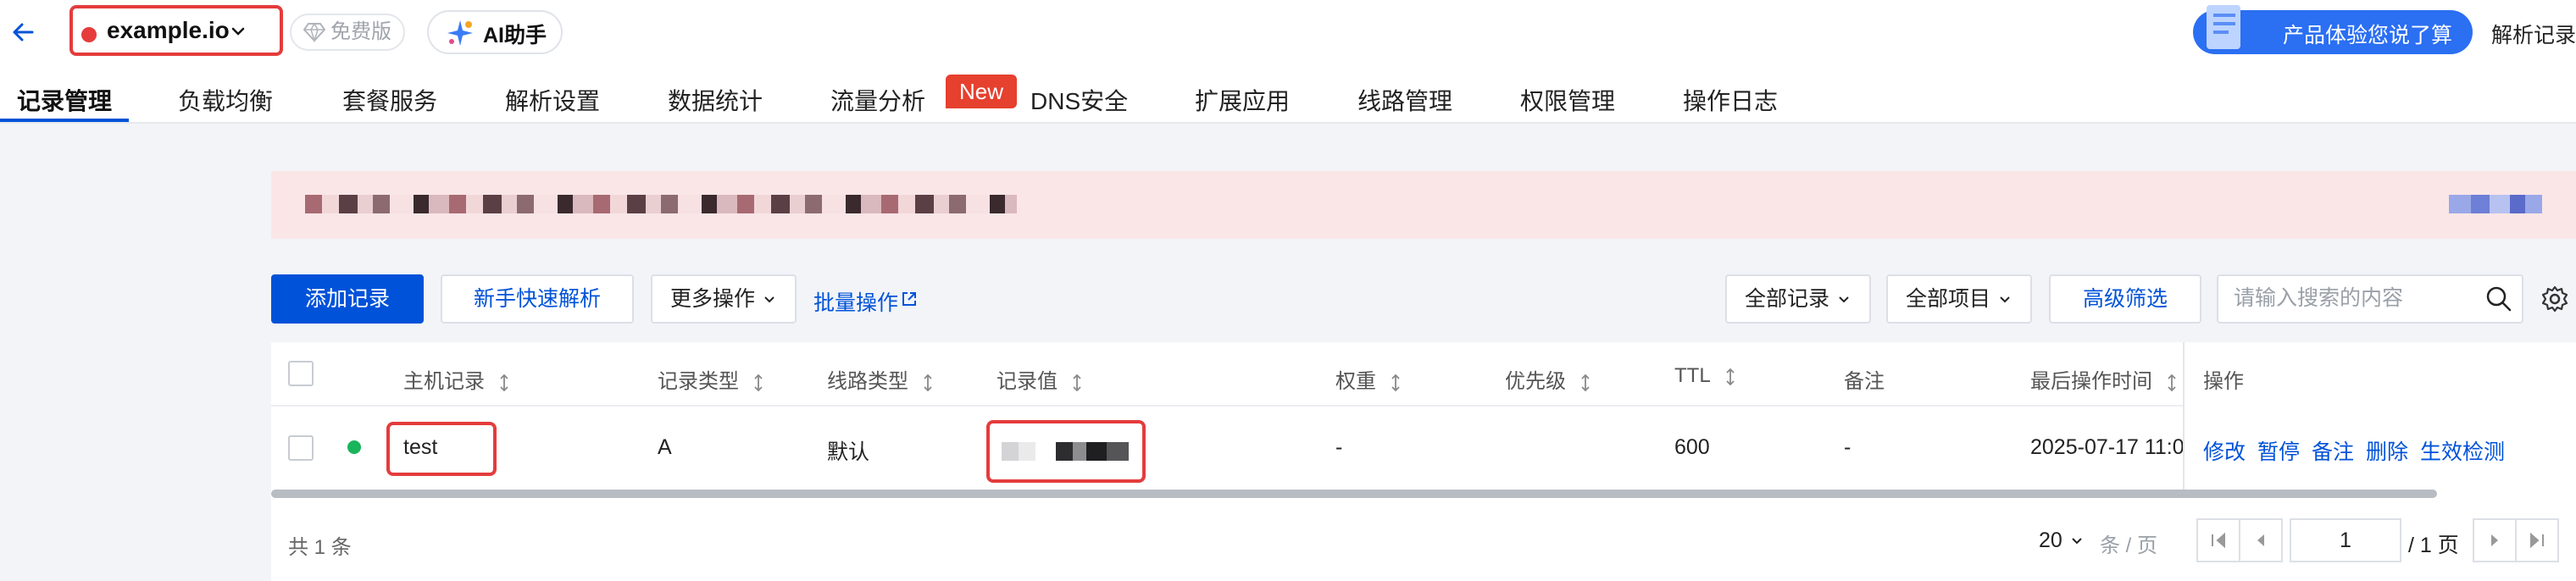 This screenshot has height=581, width=2576. I want to click on next-page-button, so click(2495, 540).